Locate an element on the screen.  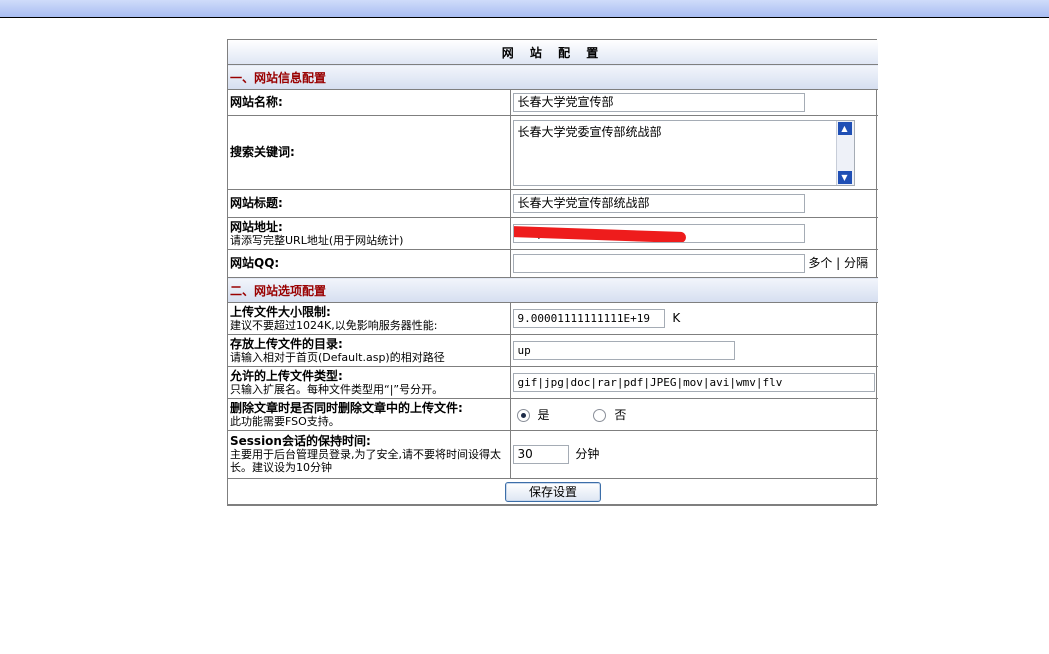
scroll-up-icon: ▲ is located at coordinates (844, 128).